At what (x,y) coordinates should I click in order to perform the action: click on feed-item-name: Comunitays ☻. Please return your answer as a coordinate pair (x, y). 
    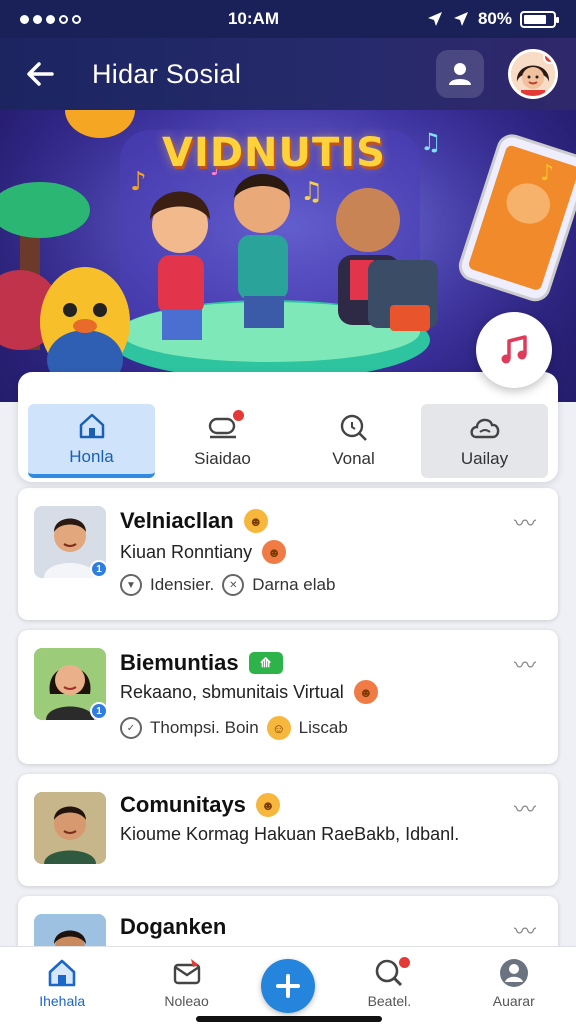
    Looking at the image, I should click on (200, 805).